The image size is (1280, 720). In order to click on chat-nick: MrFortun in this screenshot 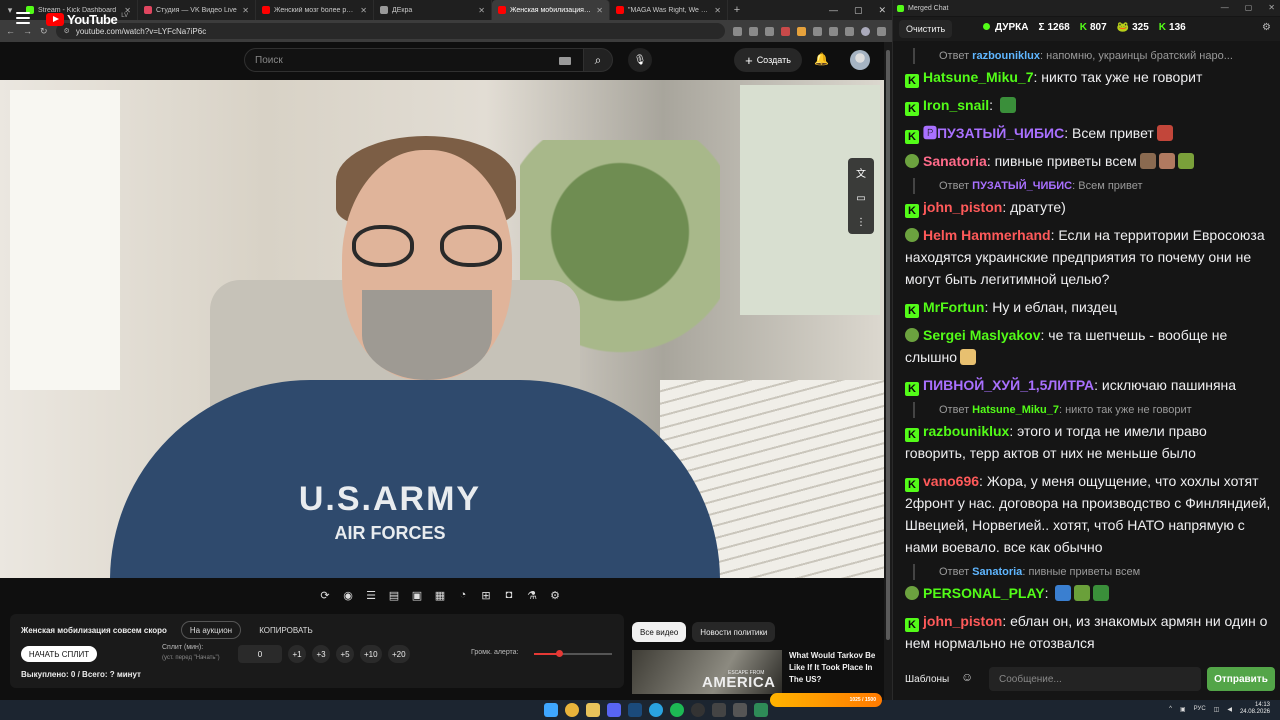, I will do `click(953, 307)`.